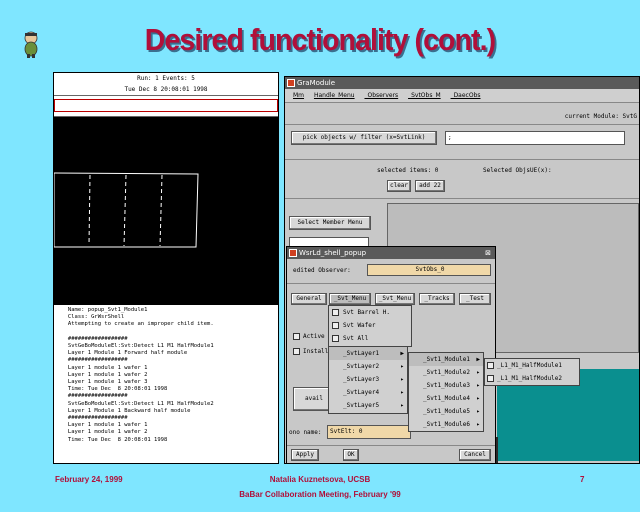 Image resolution: width=640 pixels, height=512 pixels. What do you see at coordinates (399, 186) in the screenshot?
I see `clear-button: clear` at bounding box center [399, 186].